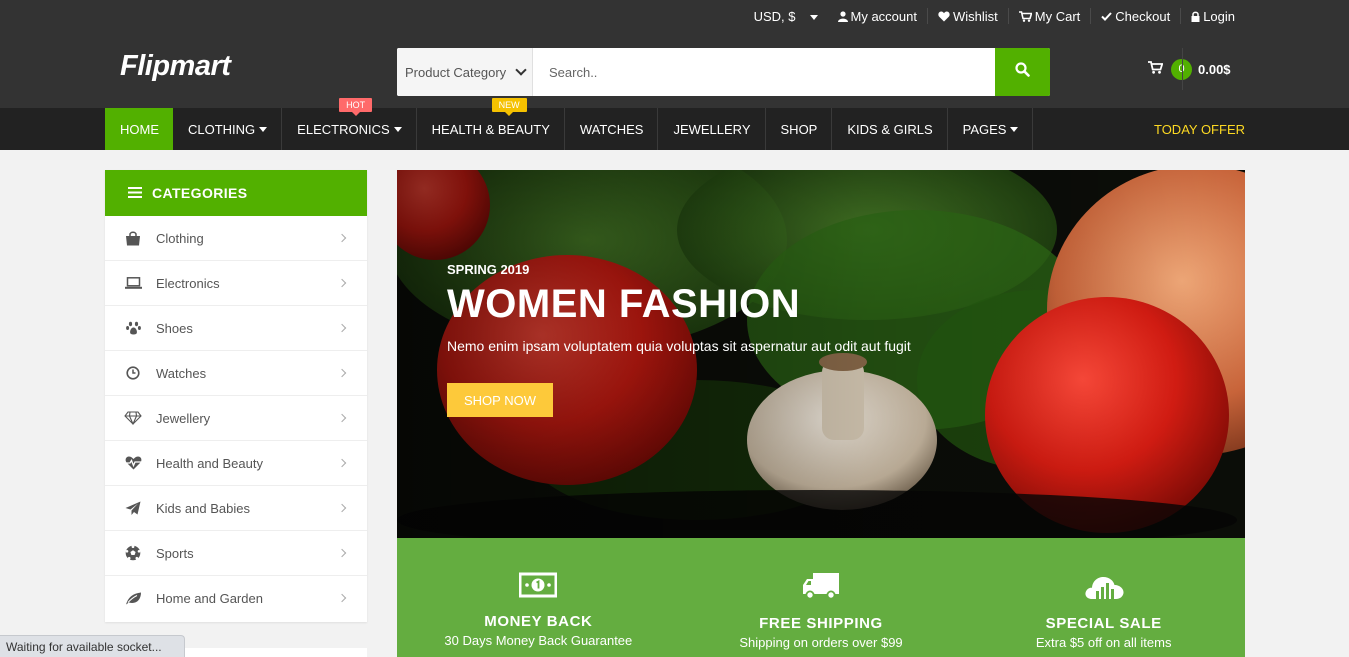  I want to click on category-label: Home and Garden, so click(209, 598).